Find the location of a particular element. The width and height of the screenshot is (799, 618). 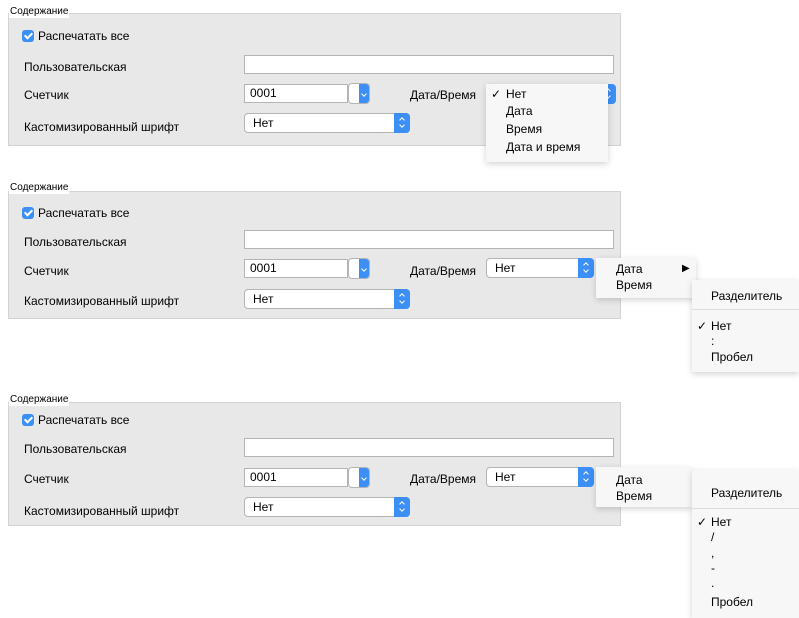

submenu-arrow-icon: ▶ is located at coordinates (686, 268).